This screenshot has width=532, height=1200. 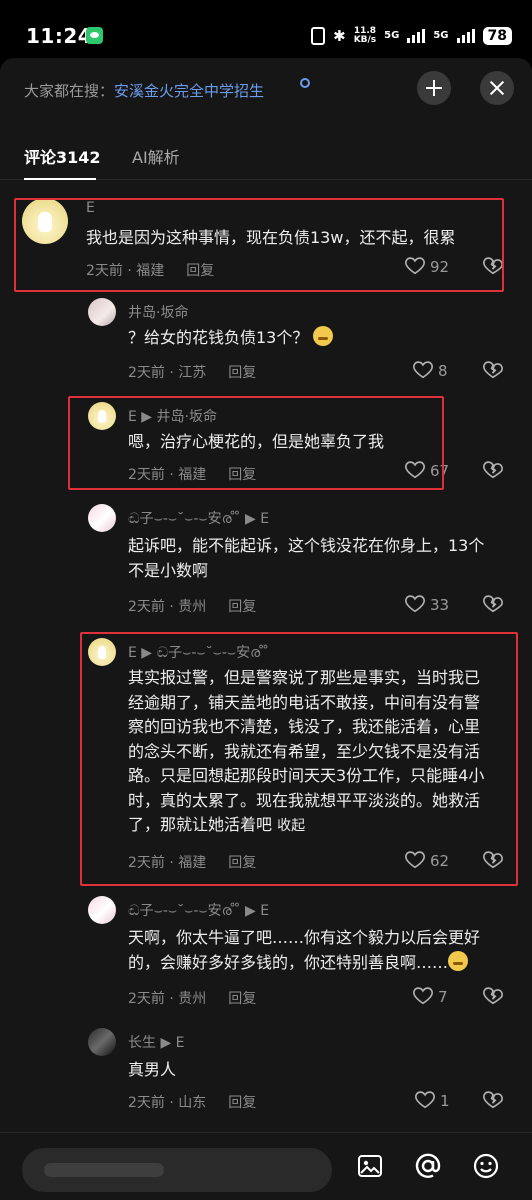 What do you see at coordinates (305, 83) in the screenshot?
I see `search-icon` at bounding box center [305, 83].